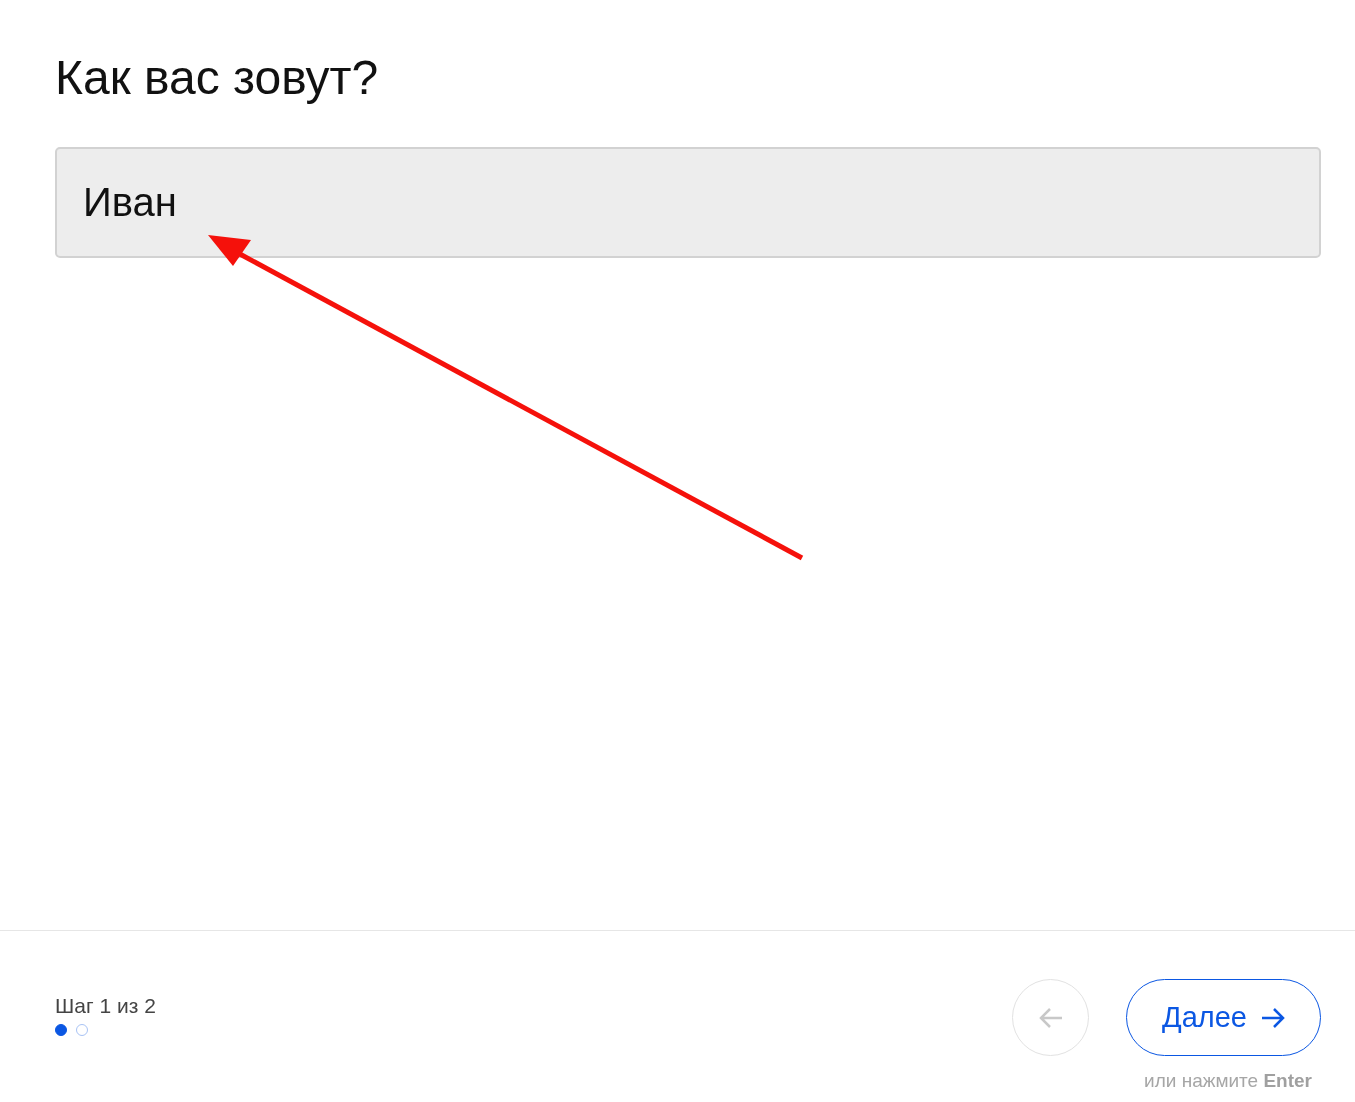  What do you see at coordinates (688, 202) in the screenshot?
I see `name-input-field: Иван` at bounding box center [688, 202].